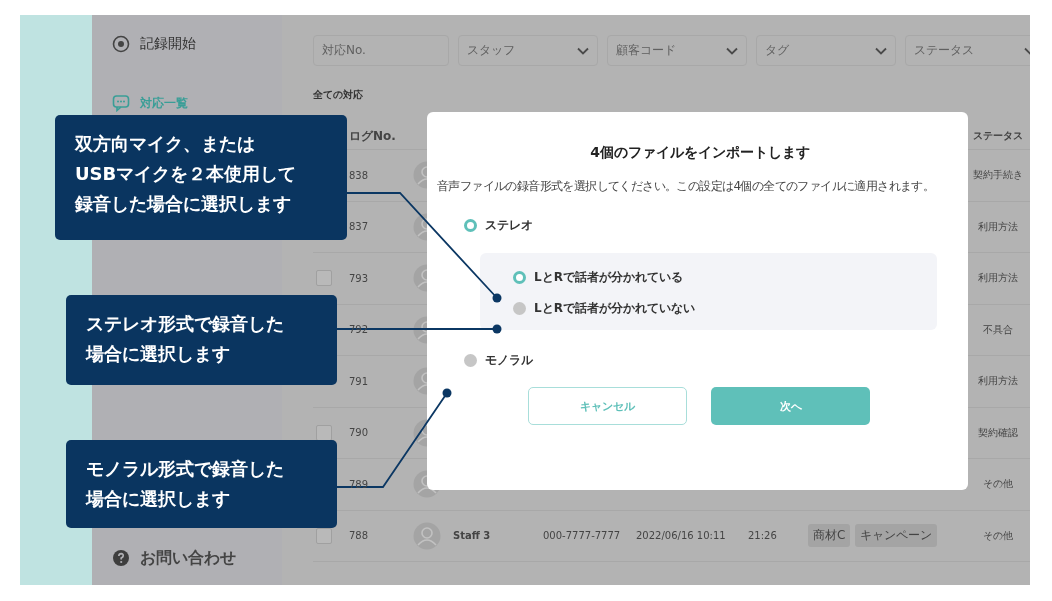  I want to click on tag: キャンペーン, so click(896, 536).